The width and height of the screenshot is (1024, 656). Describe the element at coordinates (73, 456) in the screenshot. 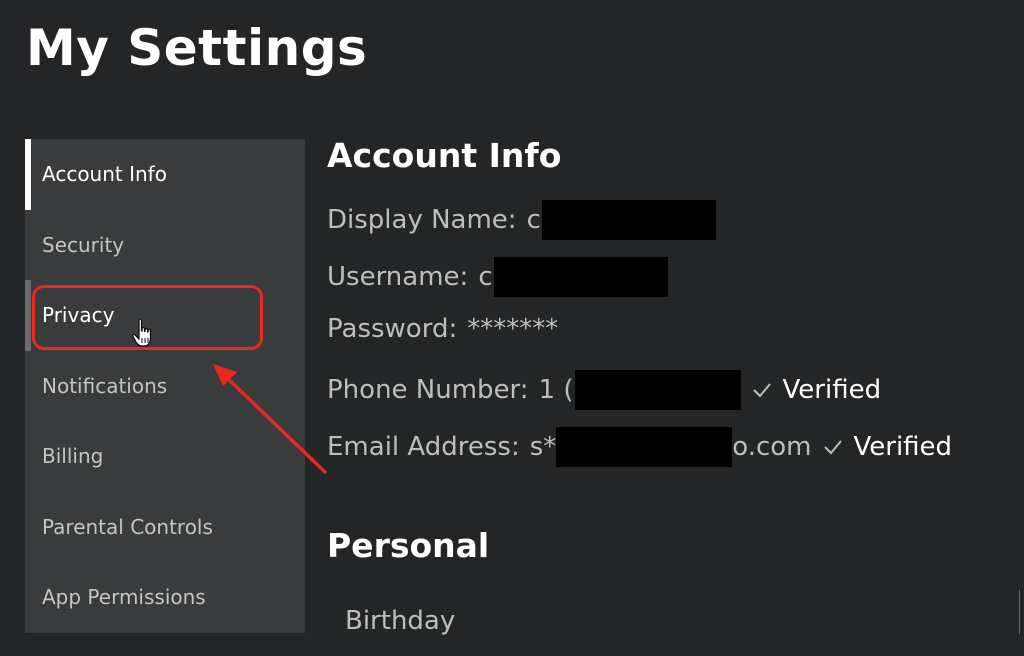

I see `sidebar-item-label: Billing` at that location.